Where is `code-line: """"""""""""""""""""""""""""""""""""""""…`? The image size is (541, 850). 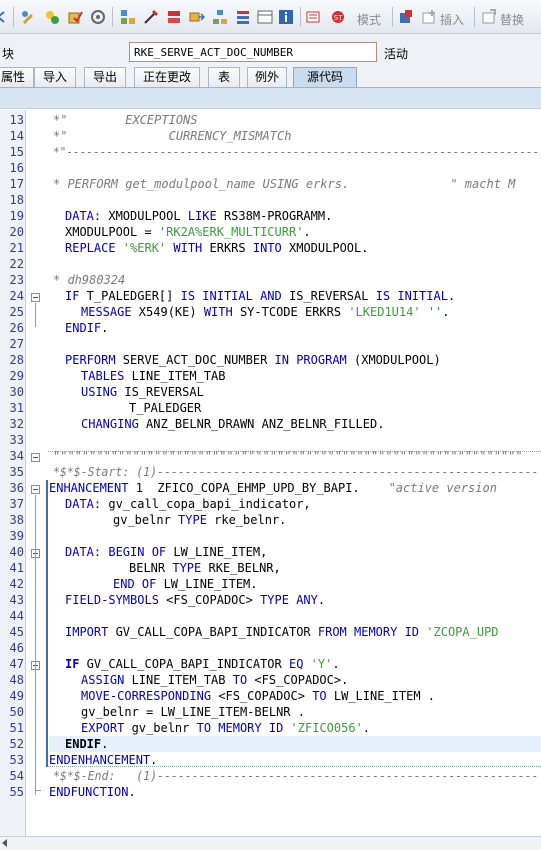
code-line: """"""""""""""""""""""""""""""""""""""""… is located at coordinates (288, 456).